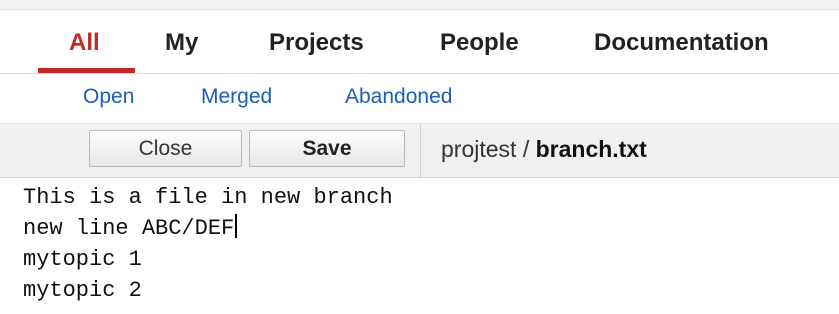 The width and height of the screenshot is (839, 314). I want to click on breadcrumb-project: projtest, so click(478, 149).